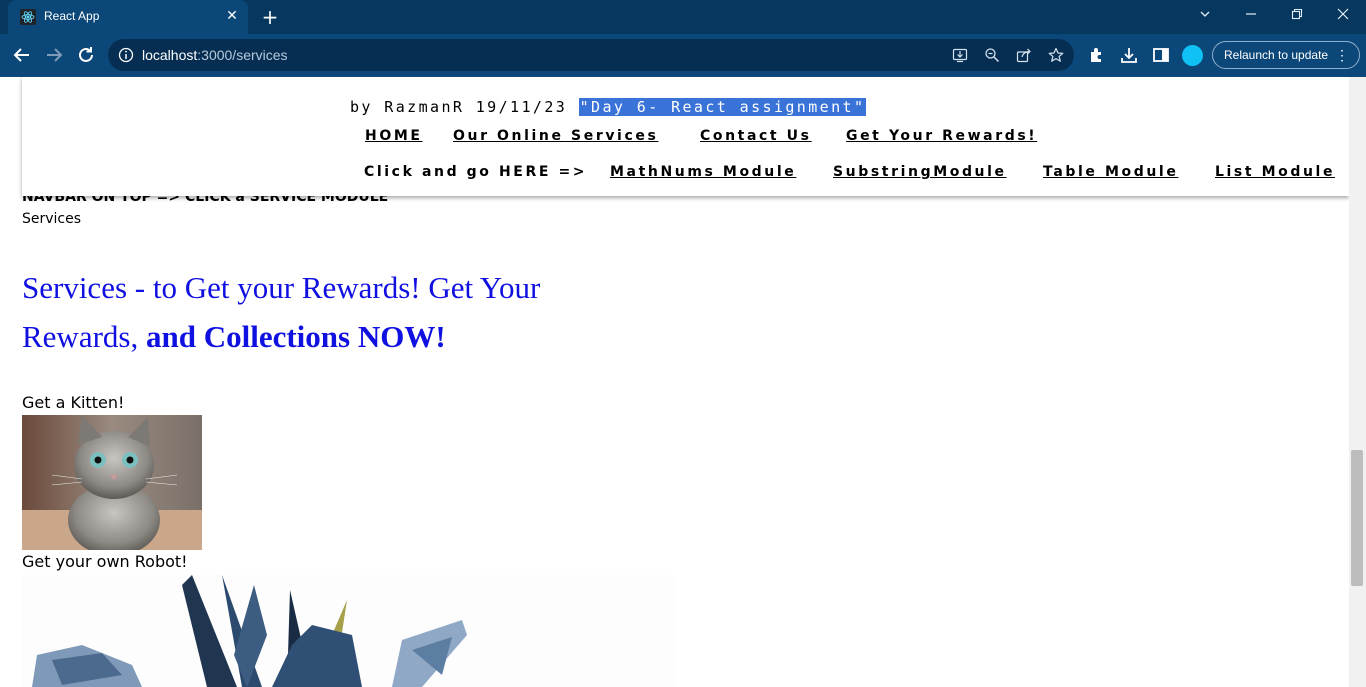 The image size is (1366, 687). I want to click on share-icon, so click(1024, 55).